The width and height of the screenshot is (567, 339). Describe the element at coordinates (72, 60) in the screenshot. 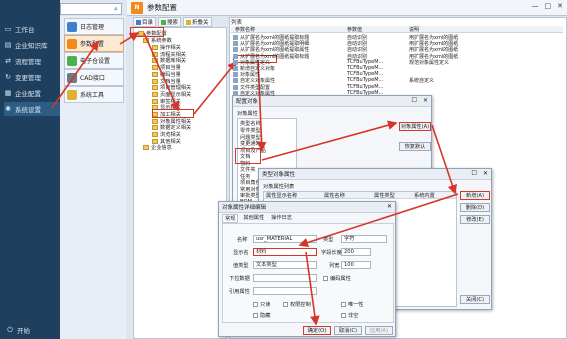

I see `vault-icon` at that location.